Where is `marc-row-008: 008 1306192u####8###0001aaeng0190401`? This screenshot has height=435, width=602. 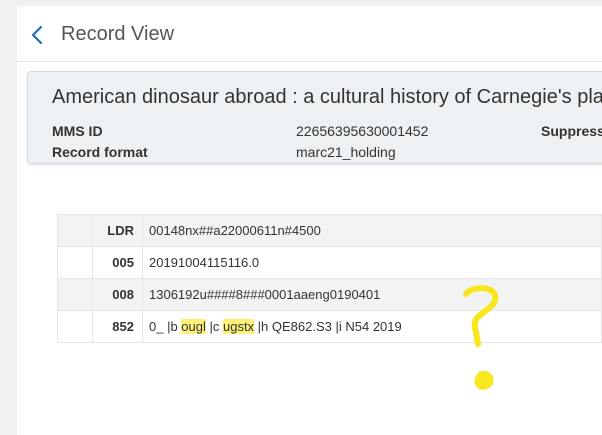
marc-row-008: 008 1306192u####8###0001aaeng0190401 is located at coordinates (329, 294).